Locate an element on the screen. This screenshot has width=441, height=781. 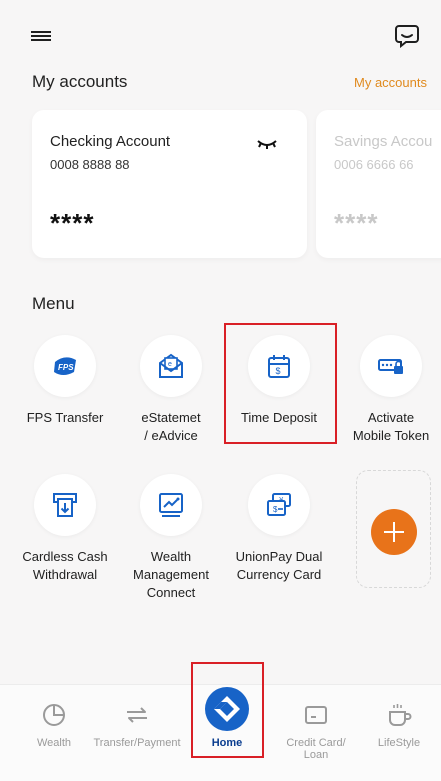
checking-account-card: Checking Account 0008 8888 88 **** is located at coordinates (169, 184).